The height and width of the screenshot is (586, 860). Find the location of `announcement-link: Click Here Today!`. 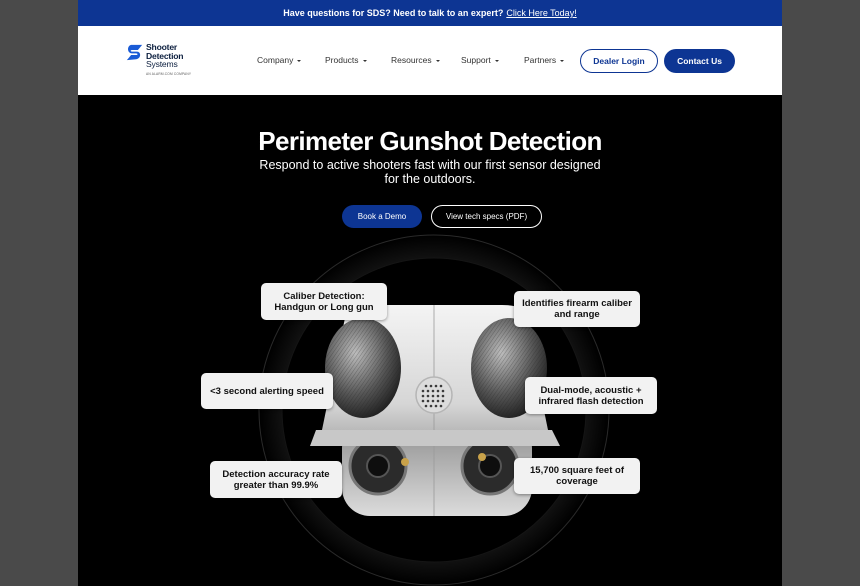

announcement-link: Click Here Today! is located at coordinates (541, 13).